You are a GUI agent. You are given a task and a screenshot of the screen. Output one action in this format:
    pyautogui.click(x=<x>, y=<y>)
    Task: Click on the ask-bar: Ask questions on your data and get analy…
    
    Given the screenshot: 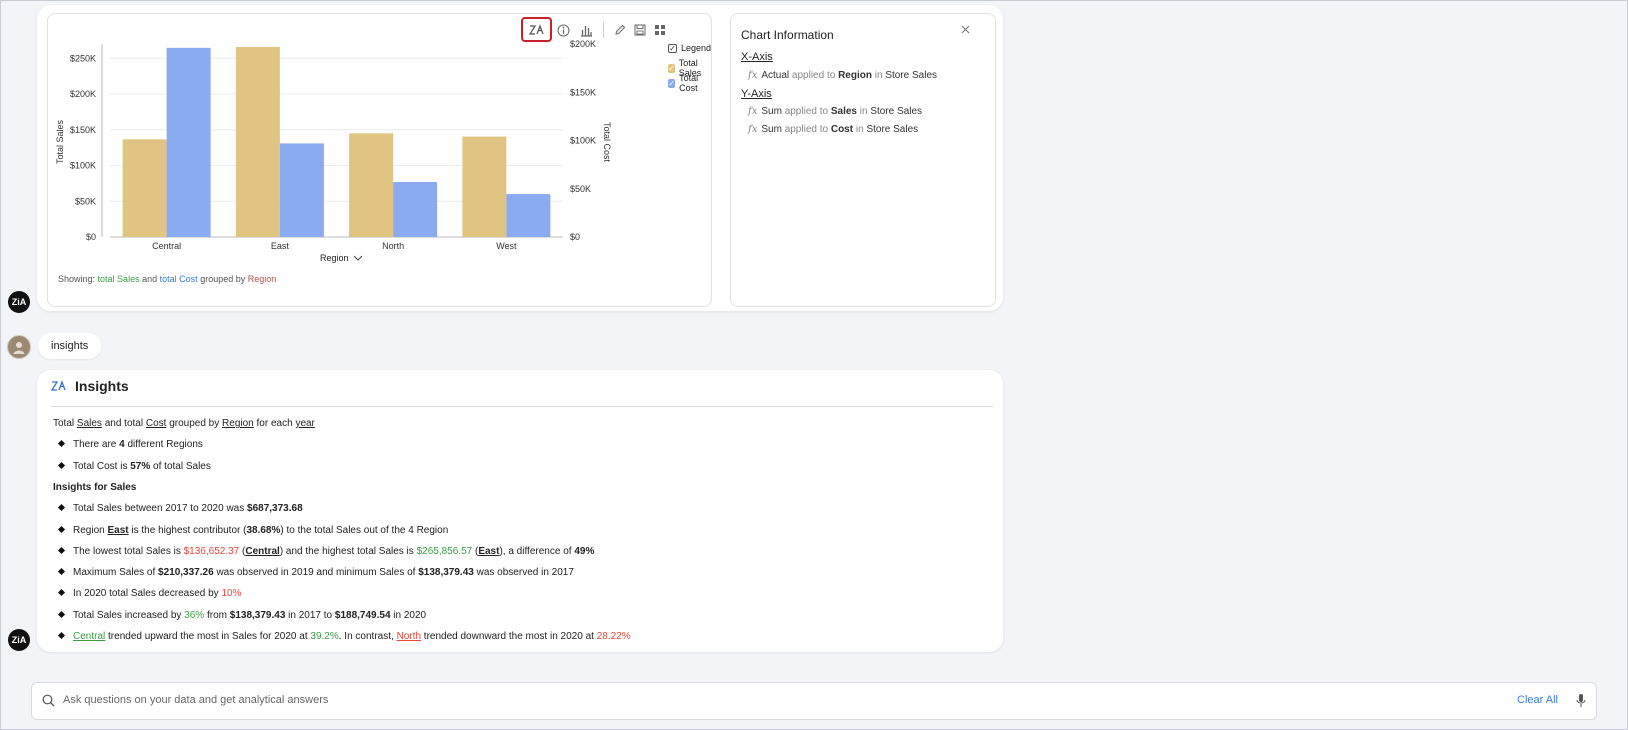 What is the action you would take?
    pyautogui.click(x=814, y=701)
    